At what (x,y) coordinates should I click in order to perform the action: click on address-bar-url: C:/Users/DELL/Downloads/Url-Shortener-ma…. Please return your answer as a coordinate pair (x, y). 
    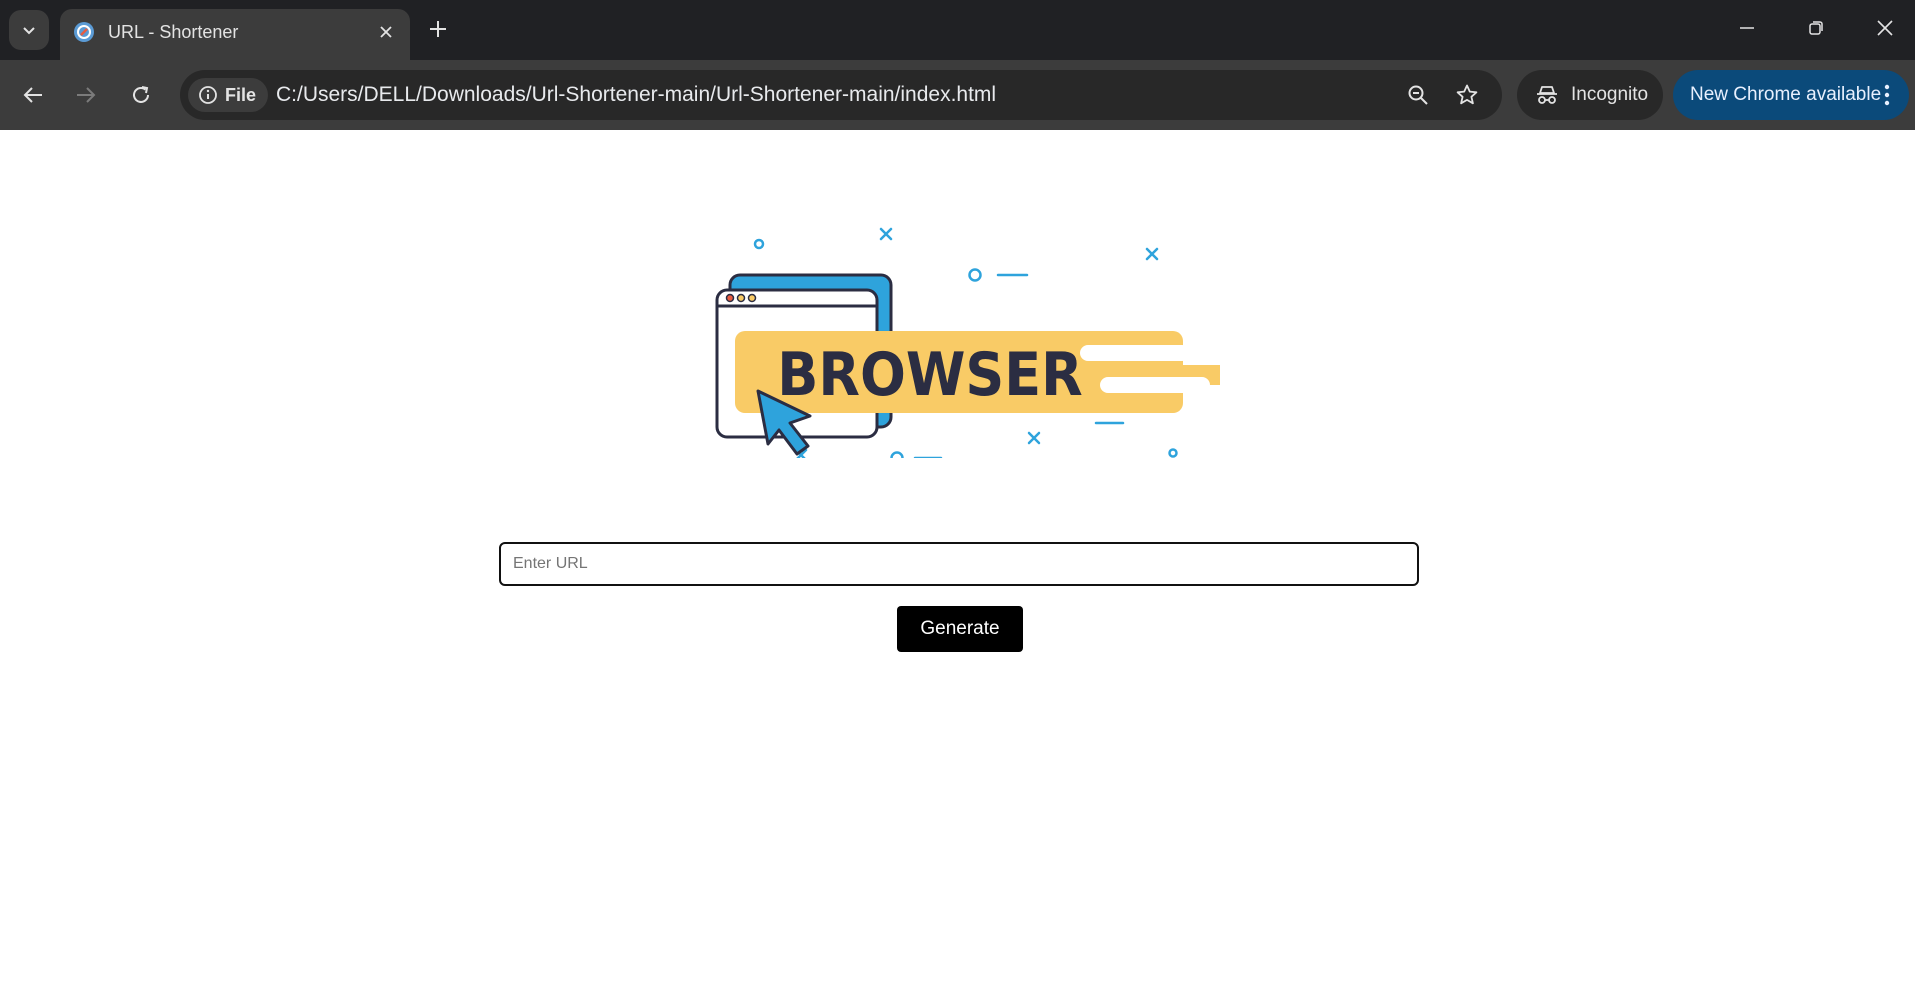
    Looking at the image, I should click on (636, 95).